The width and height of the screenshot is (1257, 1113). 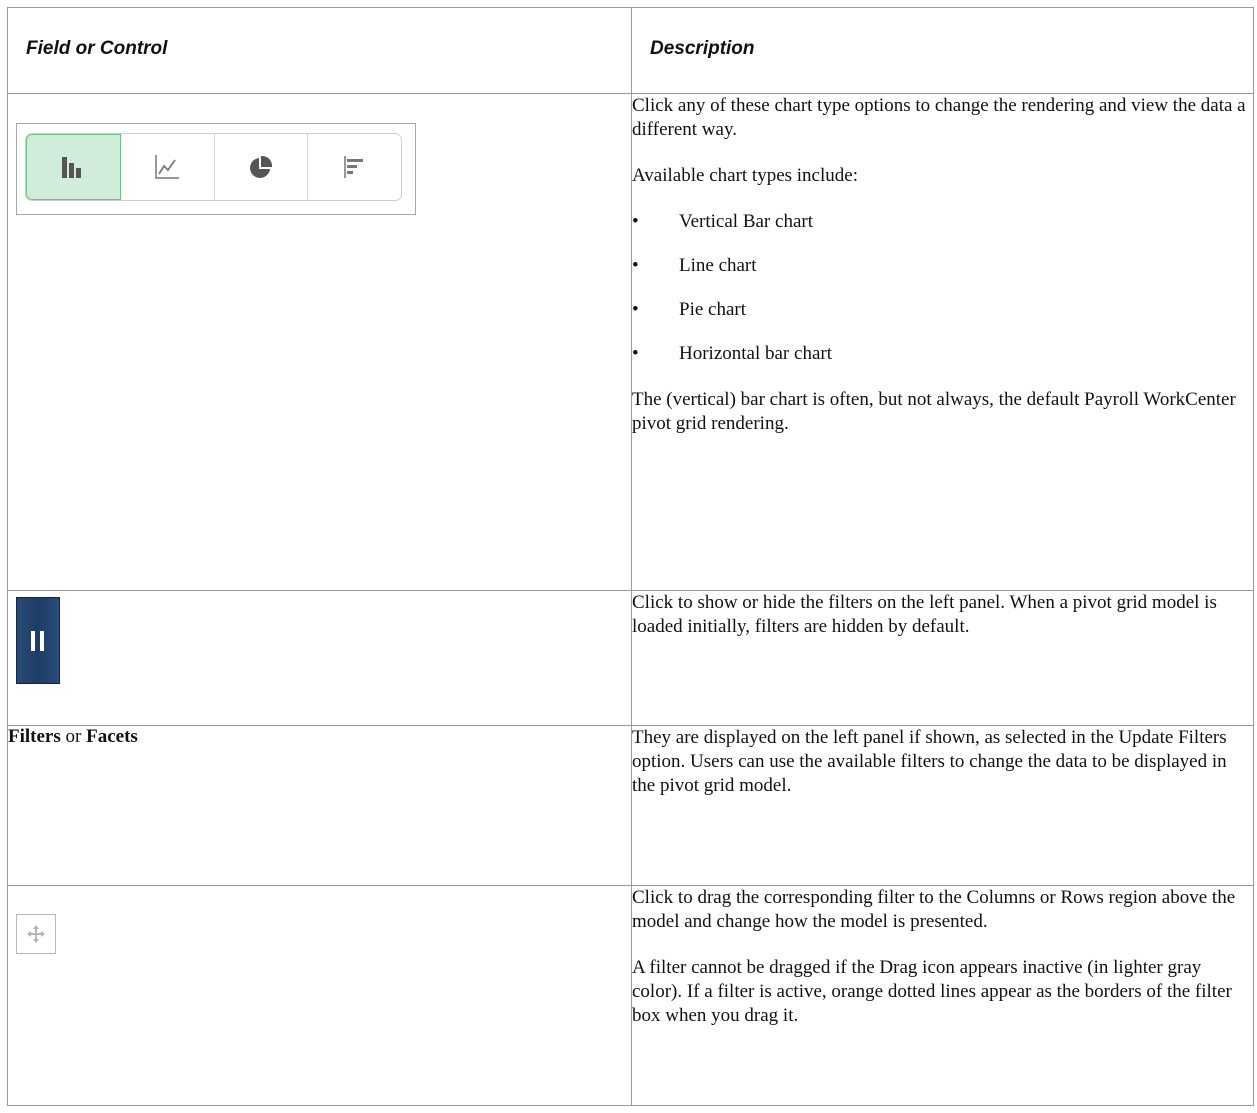 What do you see at coordinates (732, 353) in the screenshot?
I see `list-item: • Horizontal bar chart` at bounding box center [732, 353].